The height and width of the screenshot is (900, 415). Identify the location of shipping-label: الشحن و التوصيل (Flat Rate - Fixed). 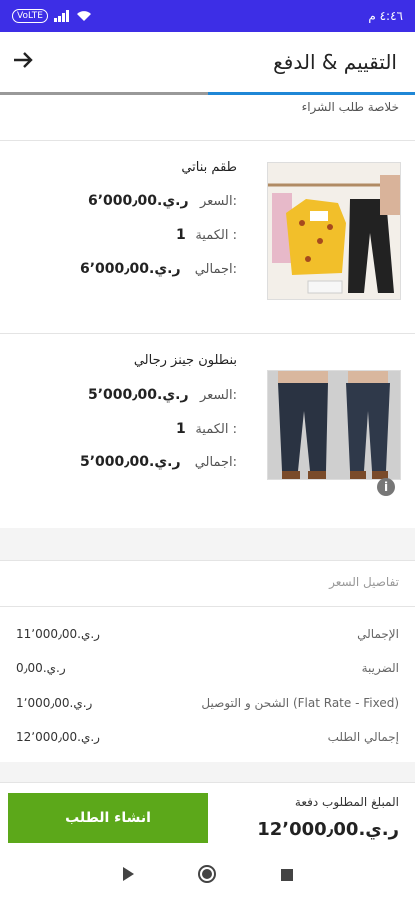
(300, 703).